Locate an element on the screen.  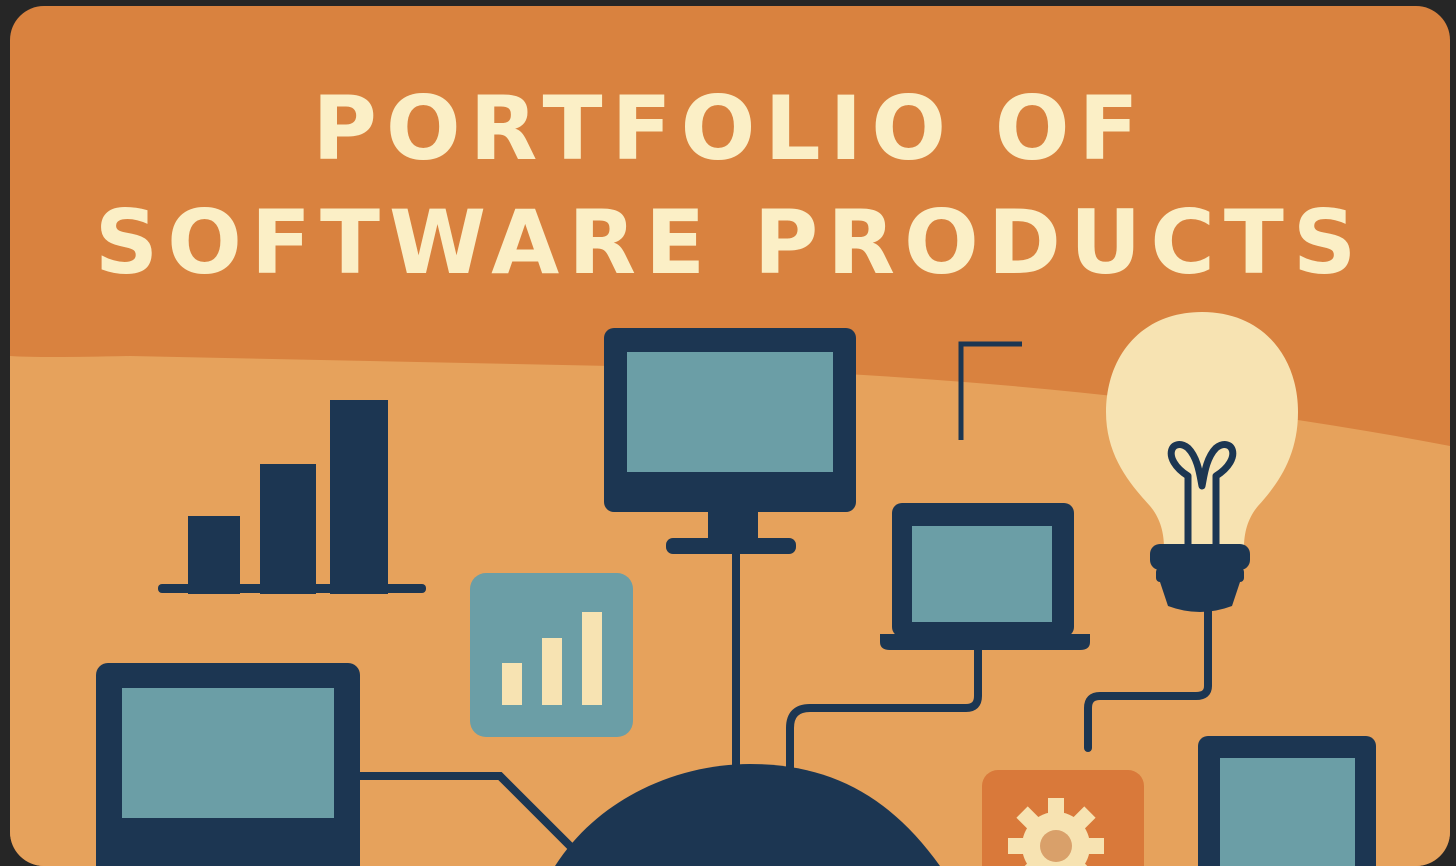
title-line-2: SOFTWARE PRODUCTS is located at coordinates (730, 242).